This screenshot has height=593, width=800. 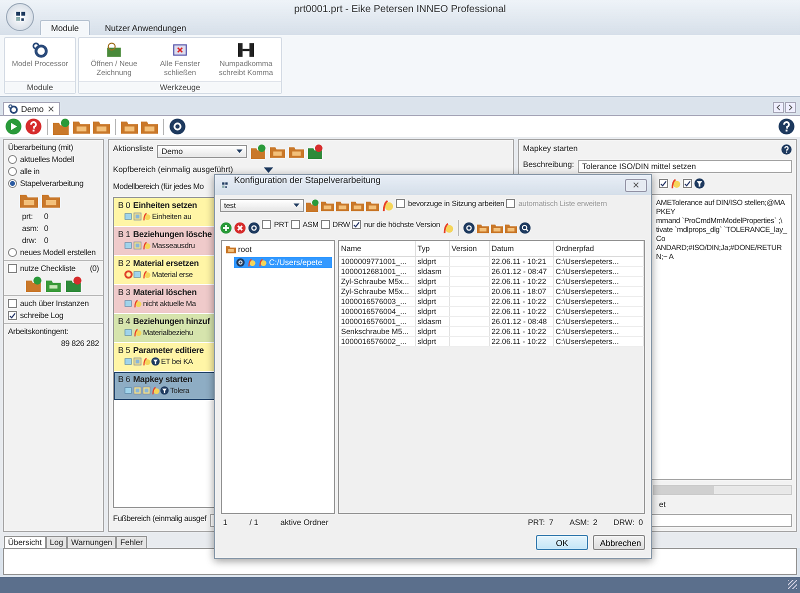 What do you see at coordinates (278, 249) in the screenshot?
I see `tree-item: root` at bounding box center [278, 249].